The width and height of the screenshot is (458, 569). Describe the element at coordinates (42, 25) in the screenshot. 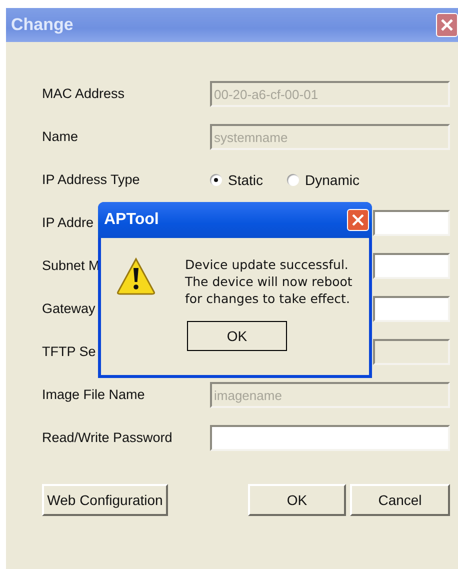

I see `window-title: Change` at that location.